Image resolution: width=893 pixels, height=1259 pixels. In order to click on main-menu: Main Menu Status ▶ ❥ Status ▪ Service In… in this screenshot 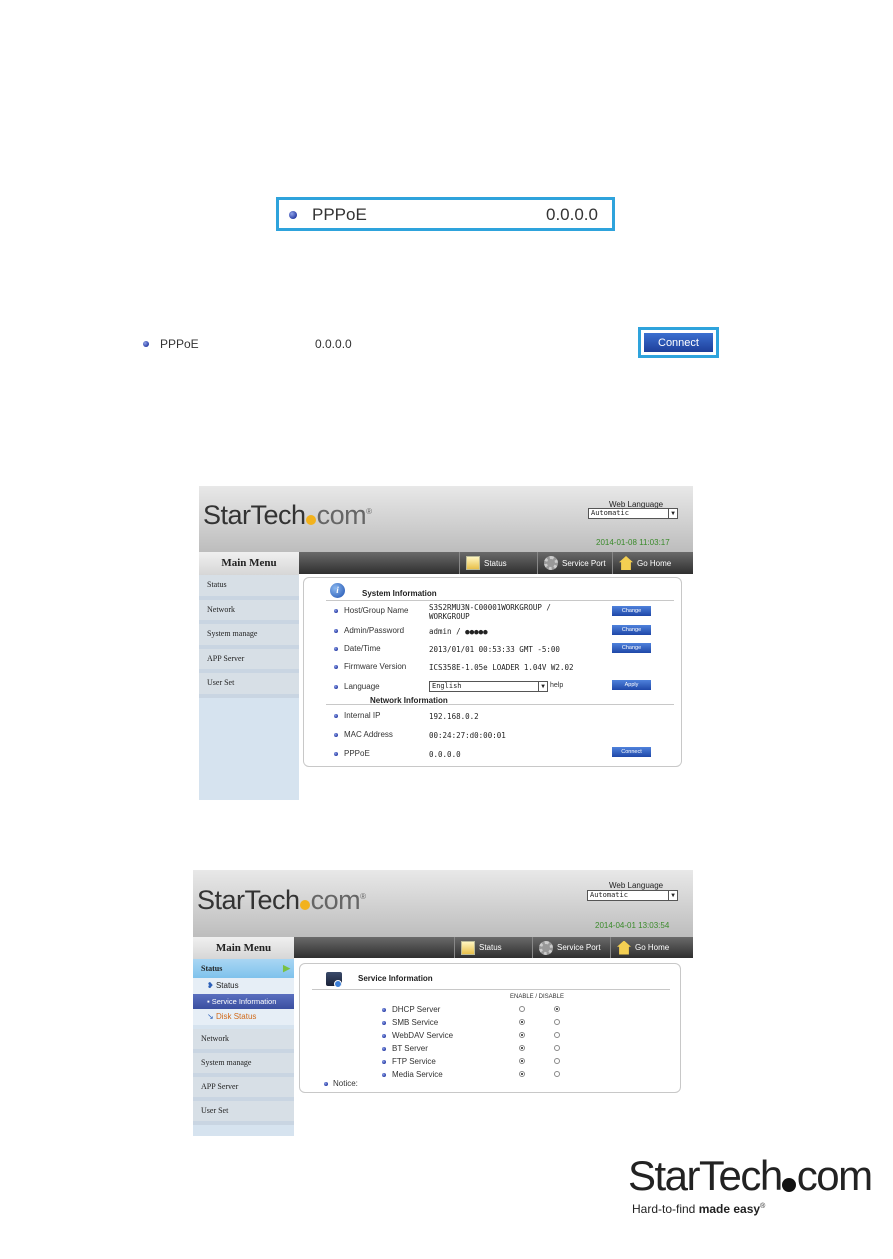, I will do `click(243, 1036)`.